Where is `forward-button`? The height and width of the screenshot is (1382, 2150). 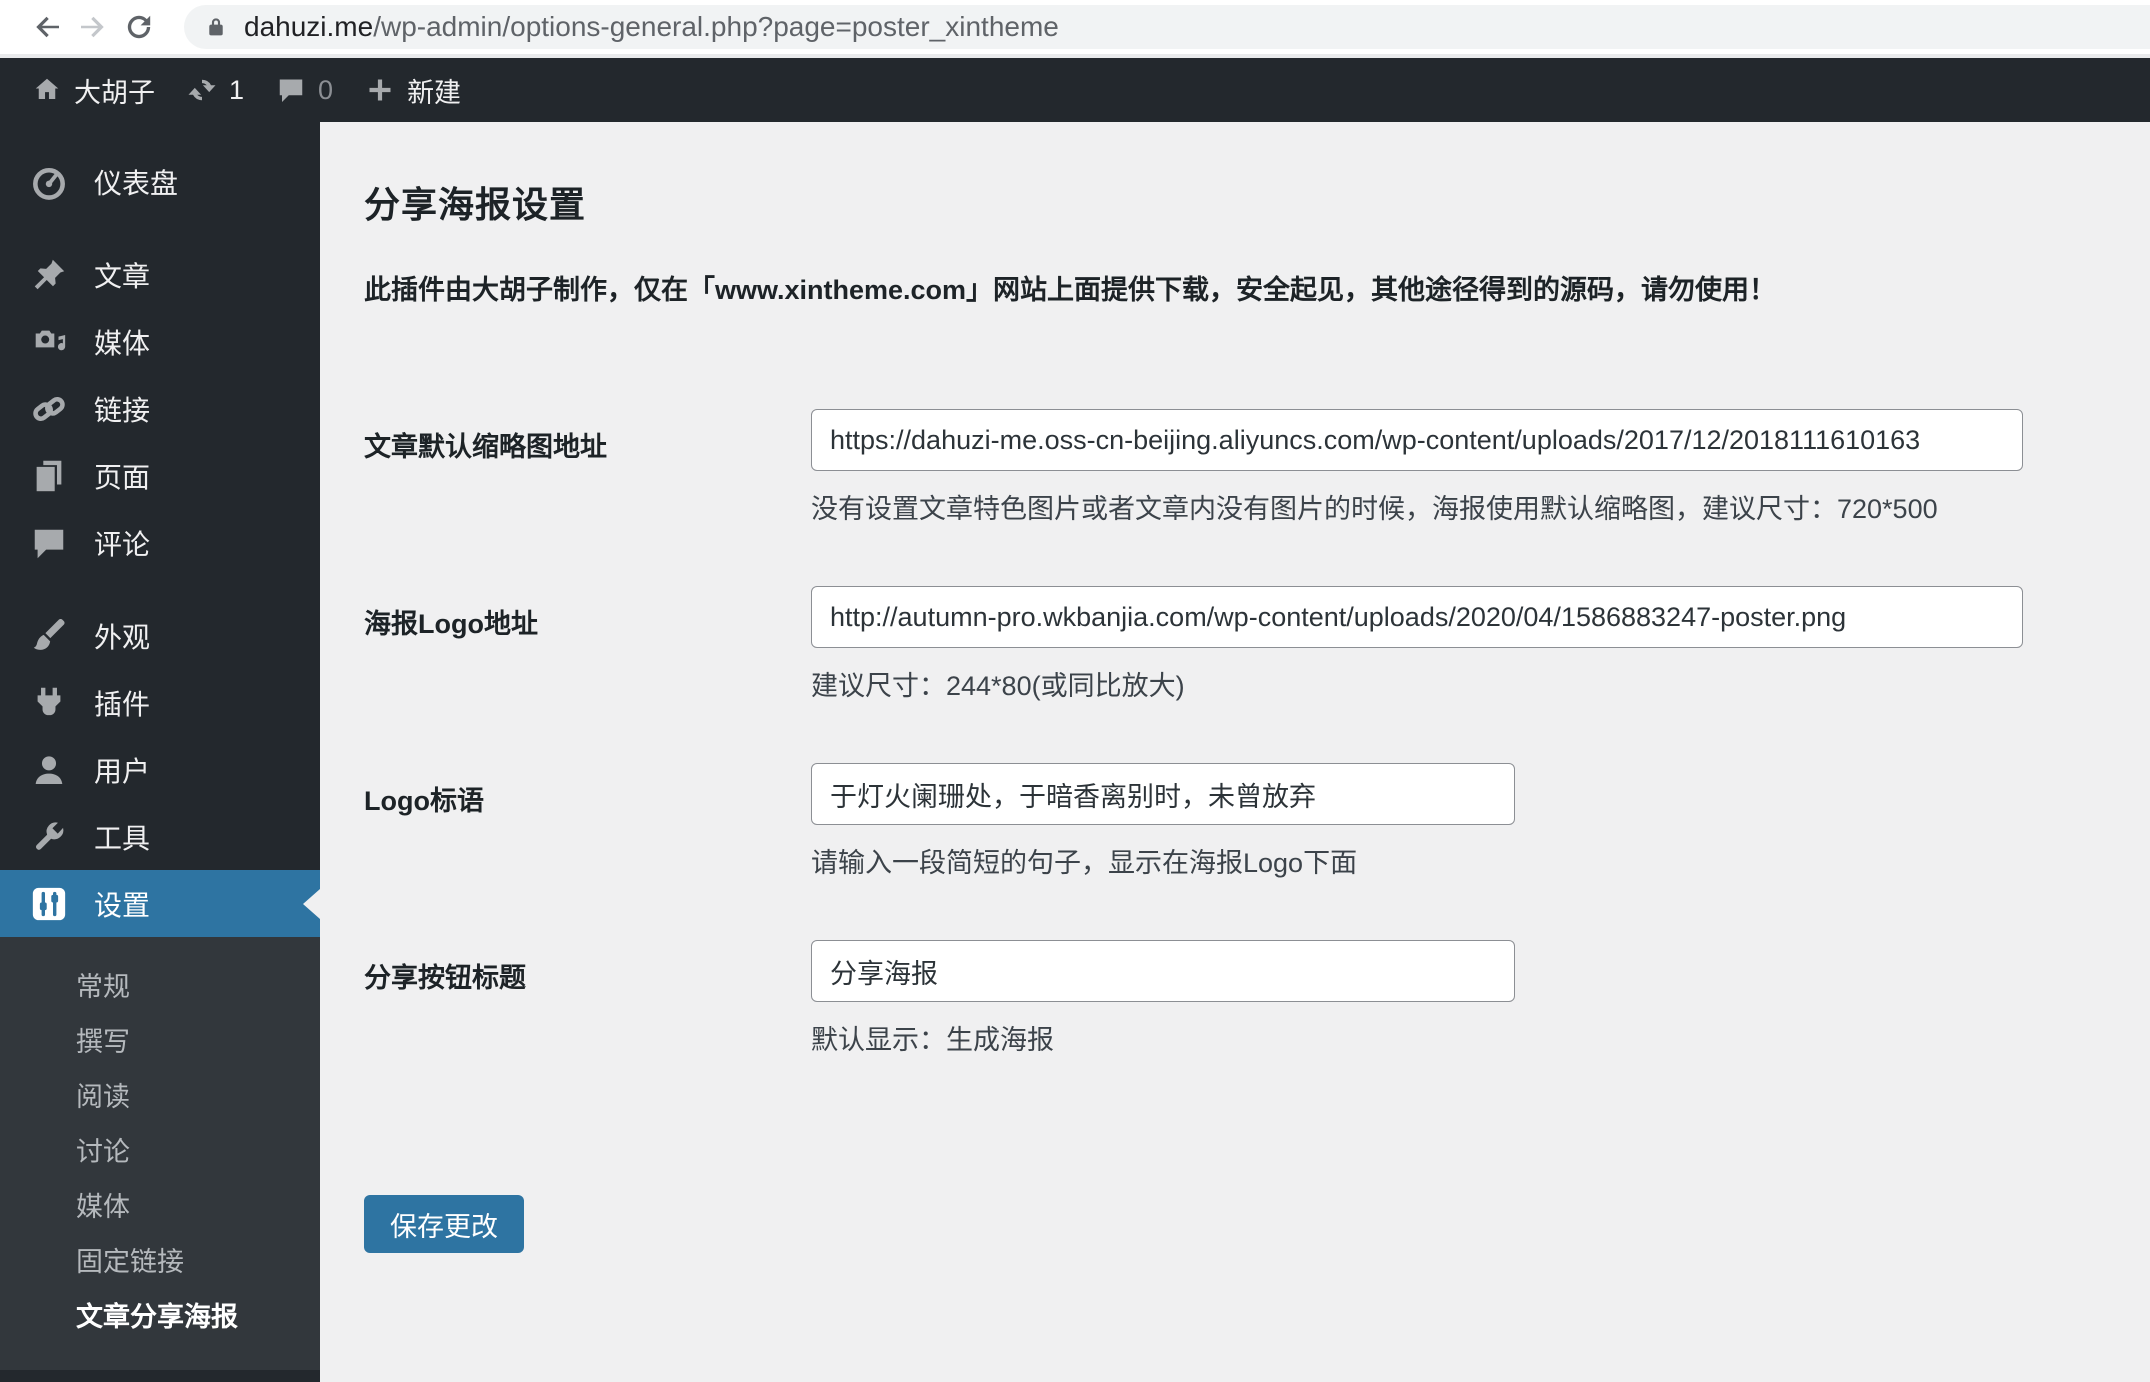 forward-button is located at coordinates (93, 27).